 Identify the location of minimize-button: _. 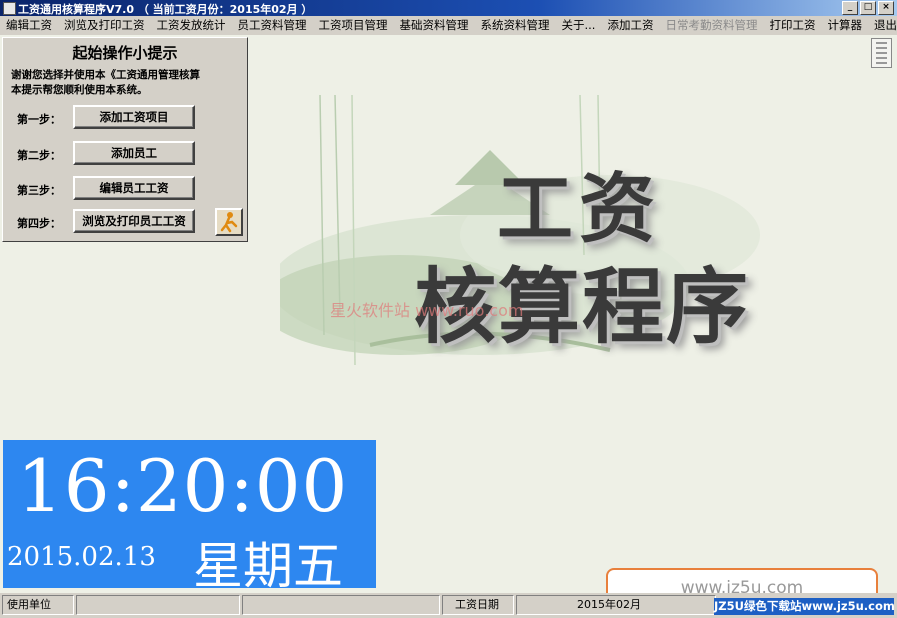
(850, 8).